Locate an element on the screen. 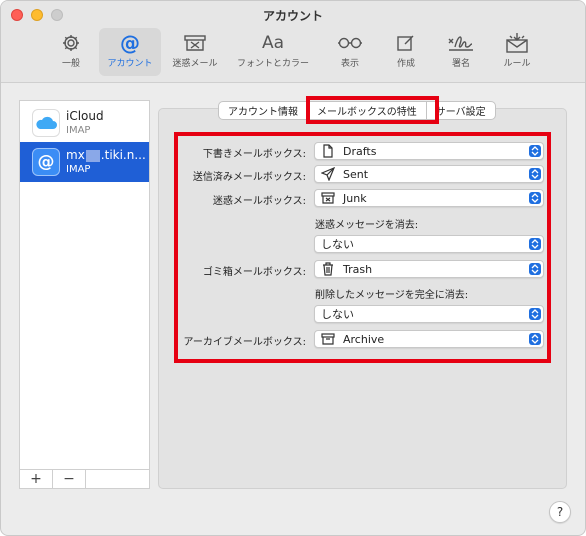 This screenshot has height=536, width=586. toolbar-junk: 迷惑メール is located at coordinates (195, 52).